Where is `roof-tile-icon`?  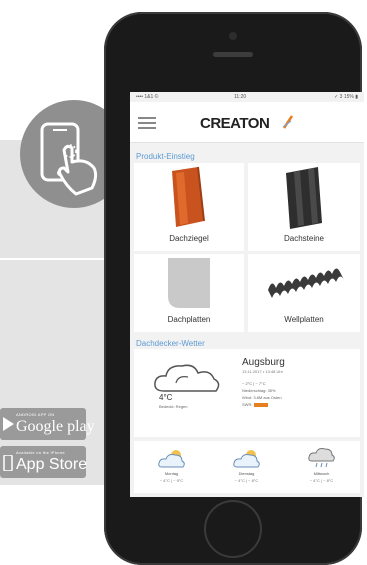 roof-tile-icon is located at coordinates (188, 196).